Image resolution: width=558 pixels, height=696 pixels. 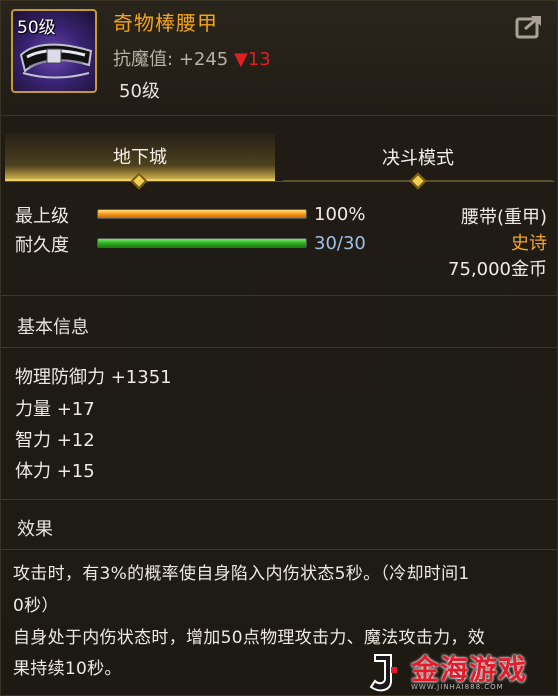 What do you see at coordinates (42, 245) in the screenshot?
I see `durability-label: 耐久度` at bounding box center [42, 245].